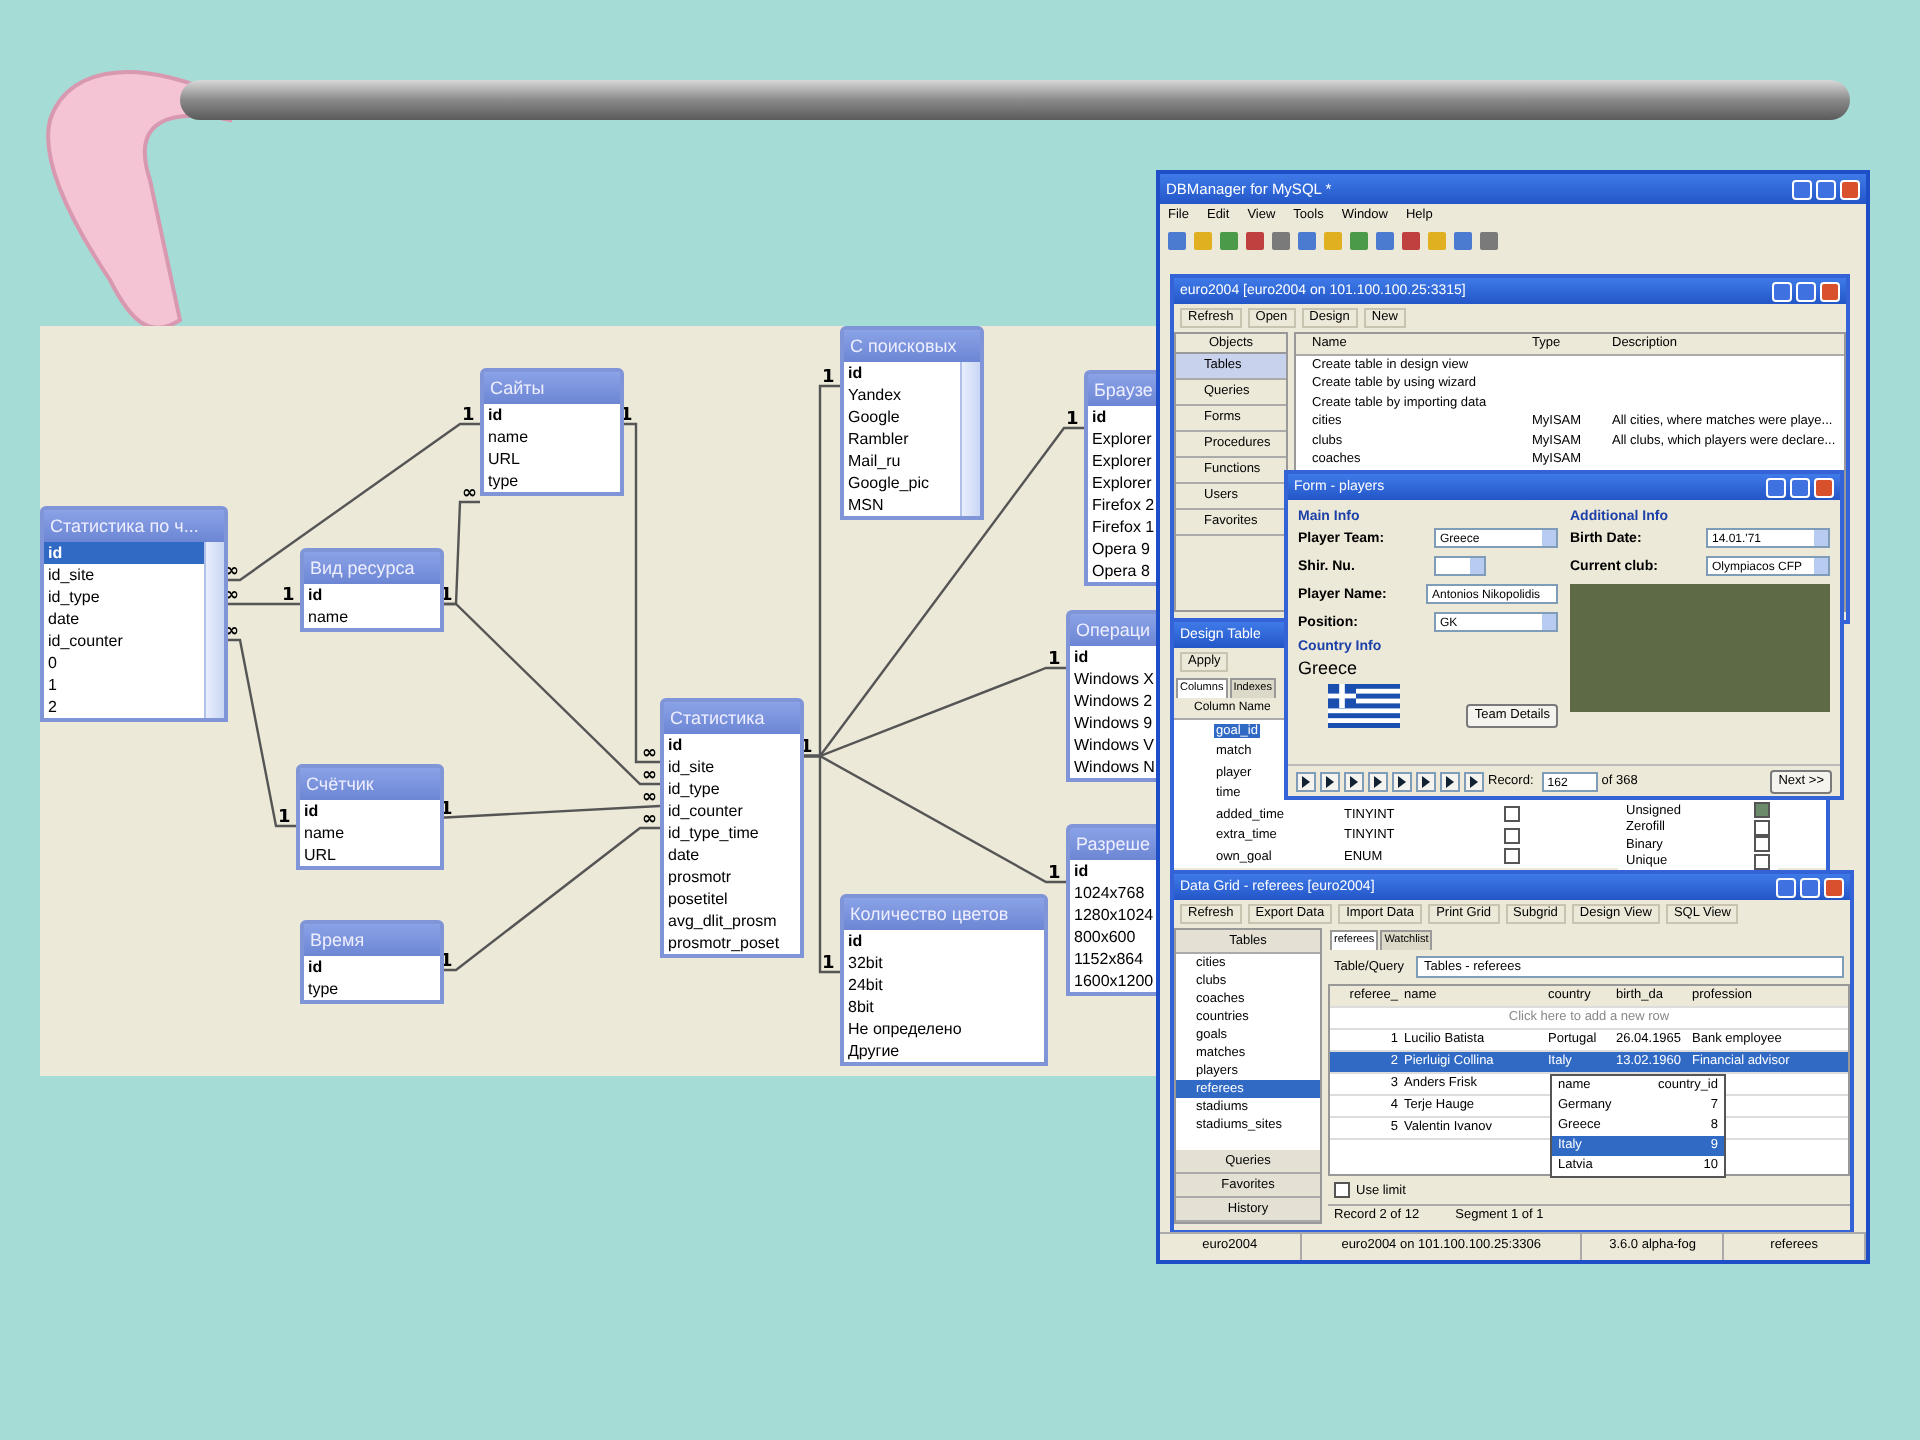 Image resolution: width=1920 pixels, height=1440 pixels. Describe the element at coordinates (902, 505) in the screenshot. I see `field-name: MSN` at that location.